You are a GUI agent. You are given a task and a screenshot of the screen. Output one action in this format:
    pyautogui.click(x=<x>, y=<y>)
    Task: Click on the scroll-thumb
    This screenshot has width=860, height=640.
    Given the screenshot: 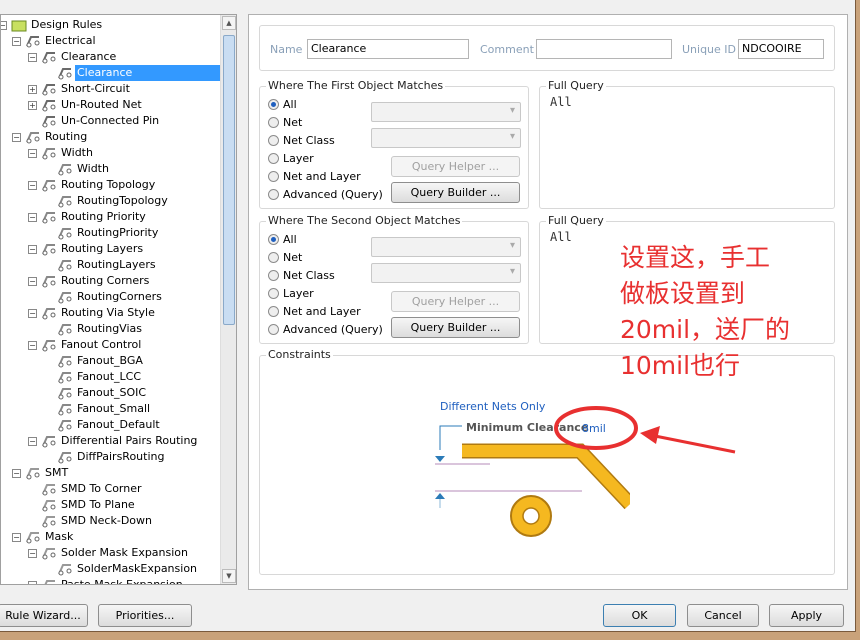 What is the action you would take?
    pyautogui.click(x=229, y=180)
    